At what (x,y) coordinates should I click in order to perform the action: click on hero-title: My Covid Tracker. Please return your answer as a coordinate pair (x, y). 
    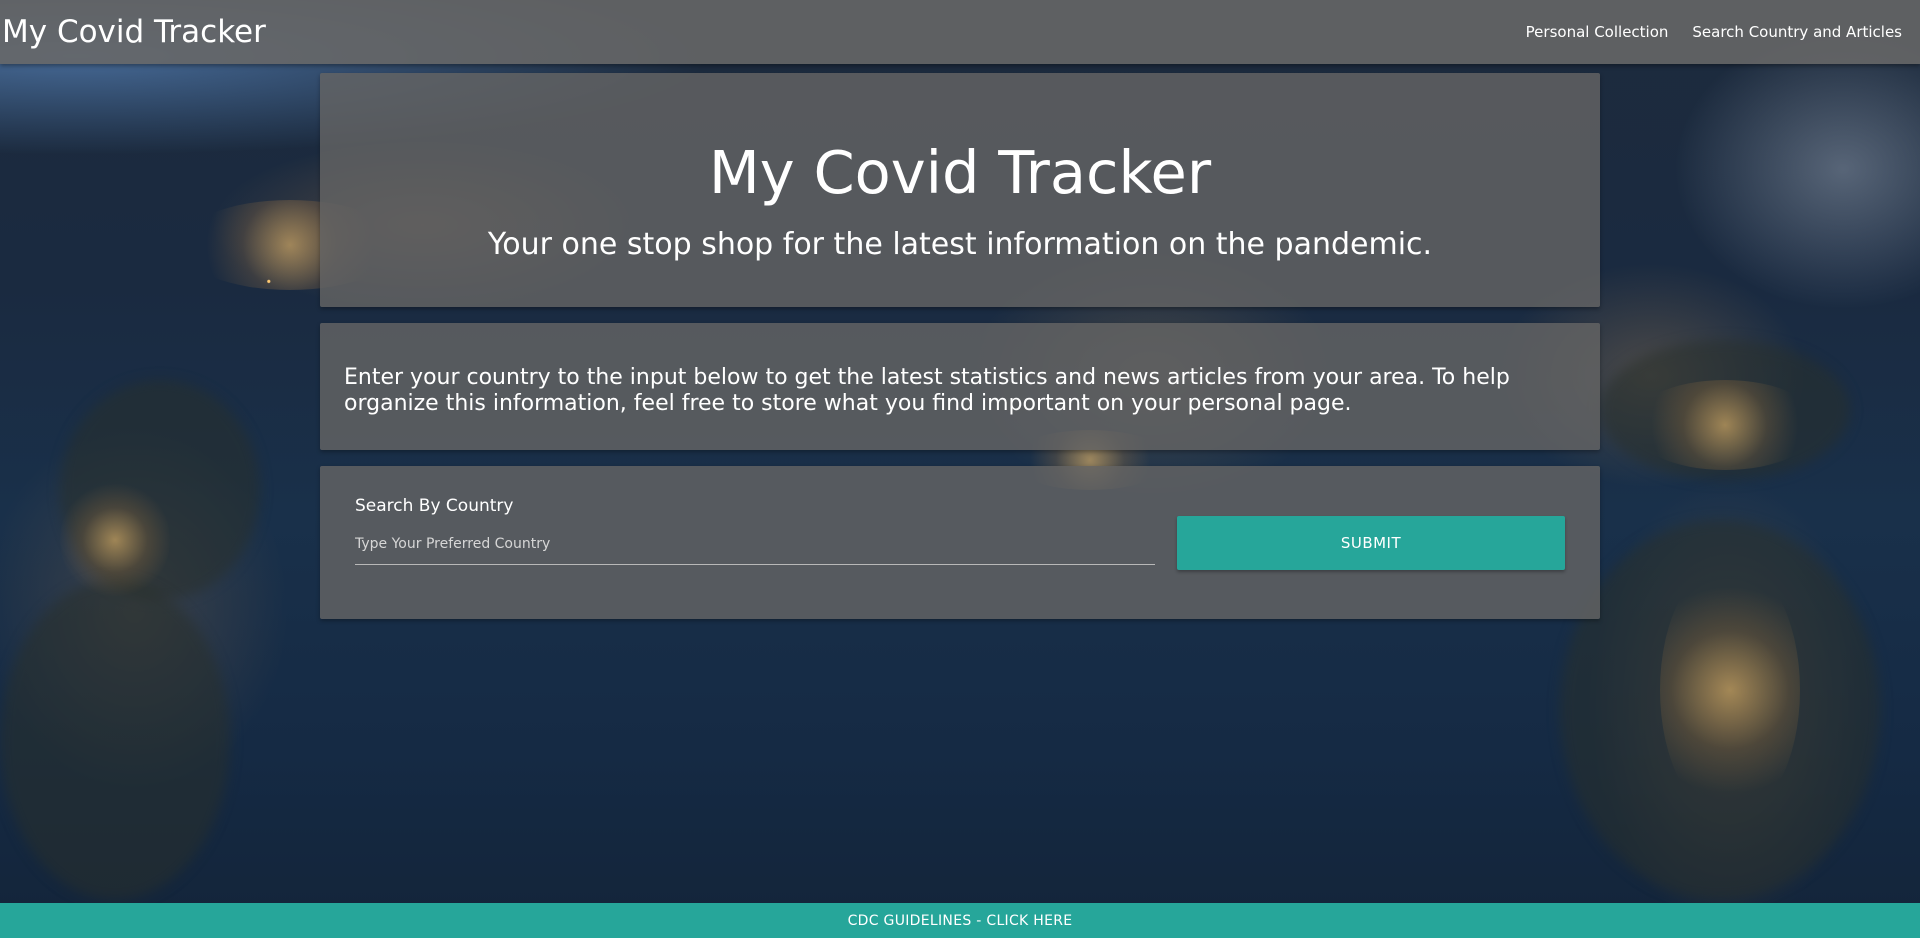
    Looking at the image, I should click on (960, 172).